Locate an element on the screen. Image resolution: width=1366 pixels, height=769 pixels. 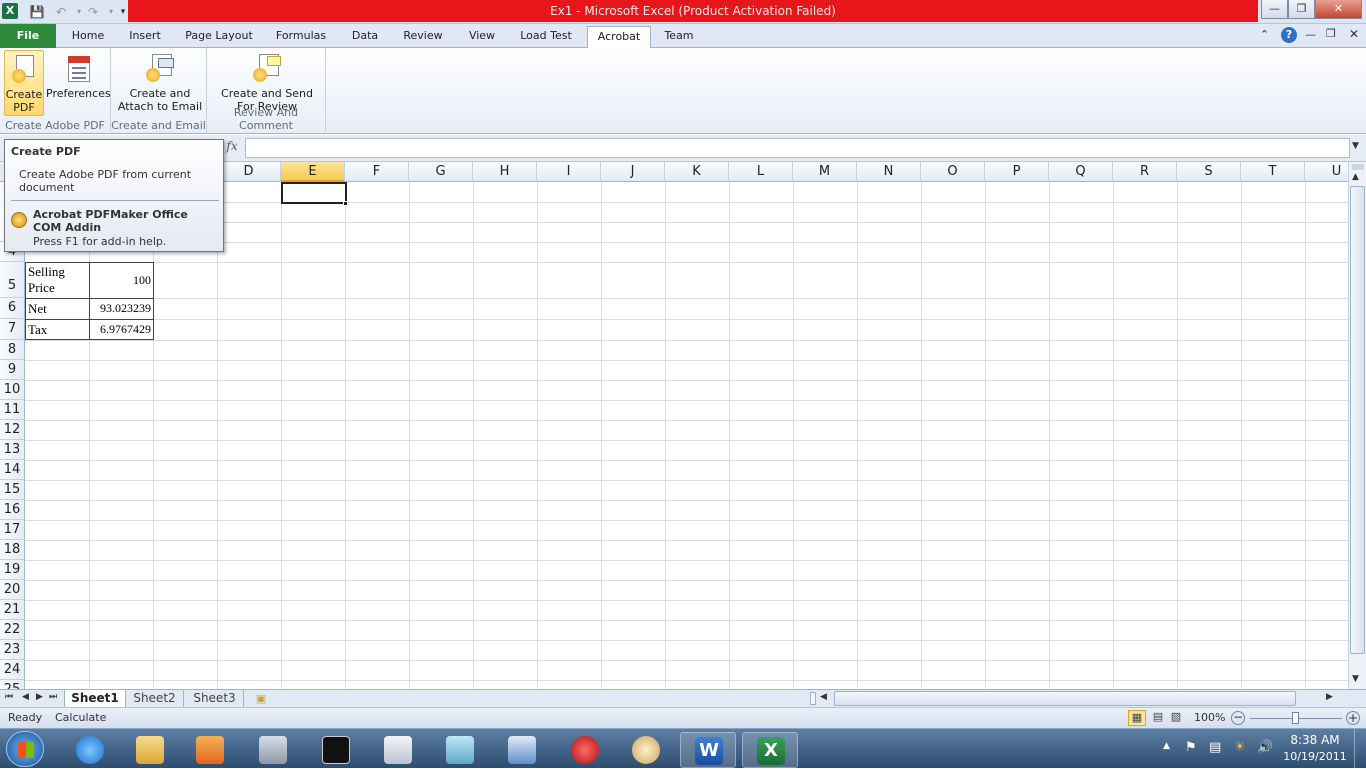
first-sheet-icon: ⏮ is located at coordinates (9, 697).